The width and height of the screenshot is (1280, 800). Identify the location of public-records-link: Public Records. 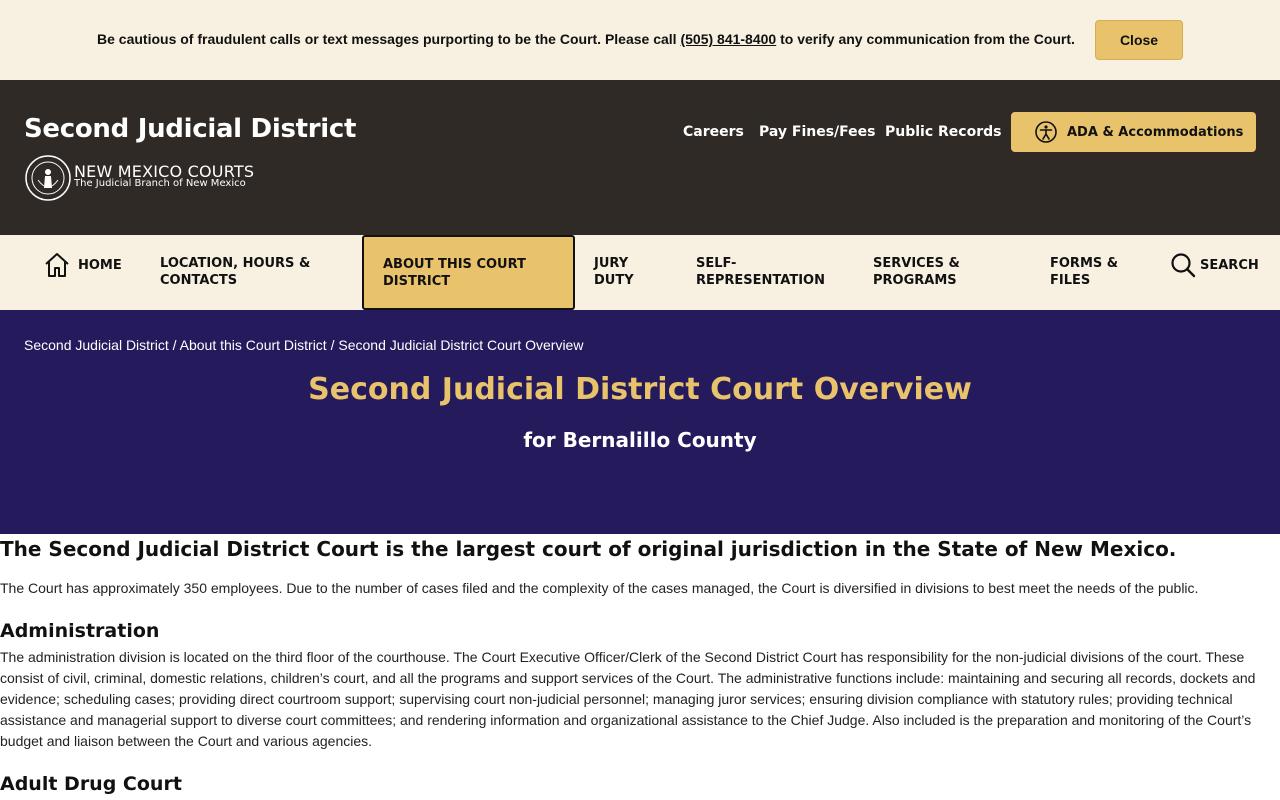
(943, 132).